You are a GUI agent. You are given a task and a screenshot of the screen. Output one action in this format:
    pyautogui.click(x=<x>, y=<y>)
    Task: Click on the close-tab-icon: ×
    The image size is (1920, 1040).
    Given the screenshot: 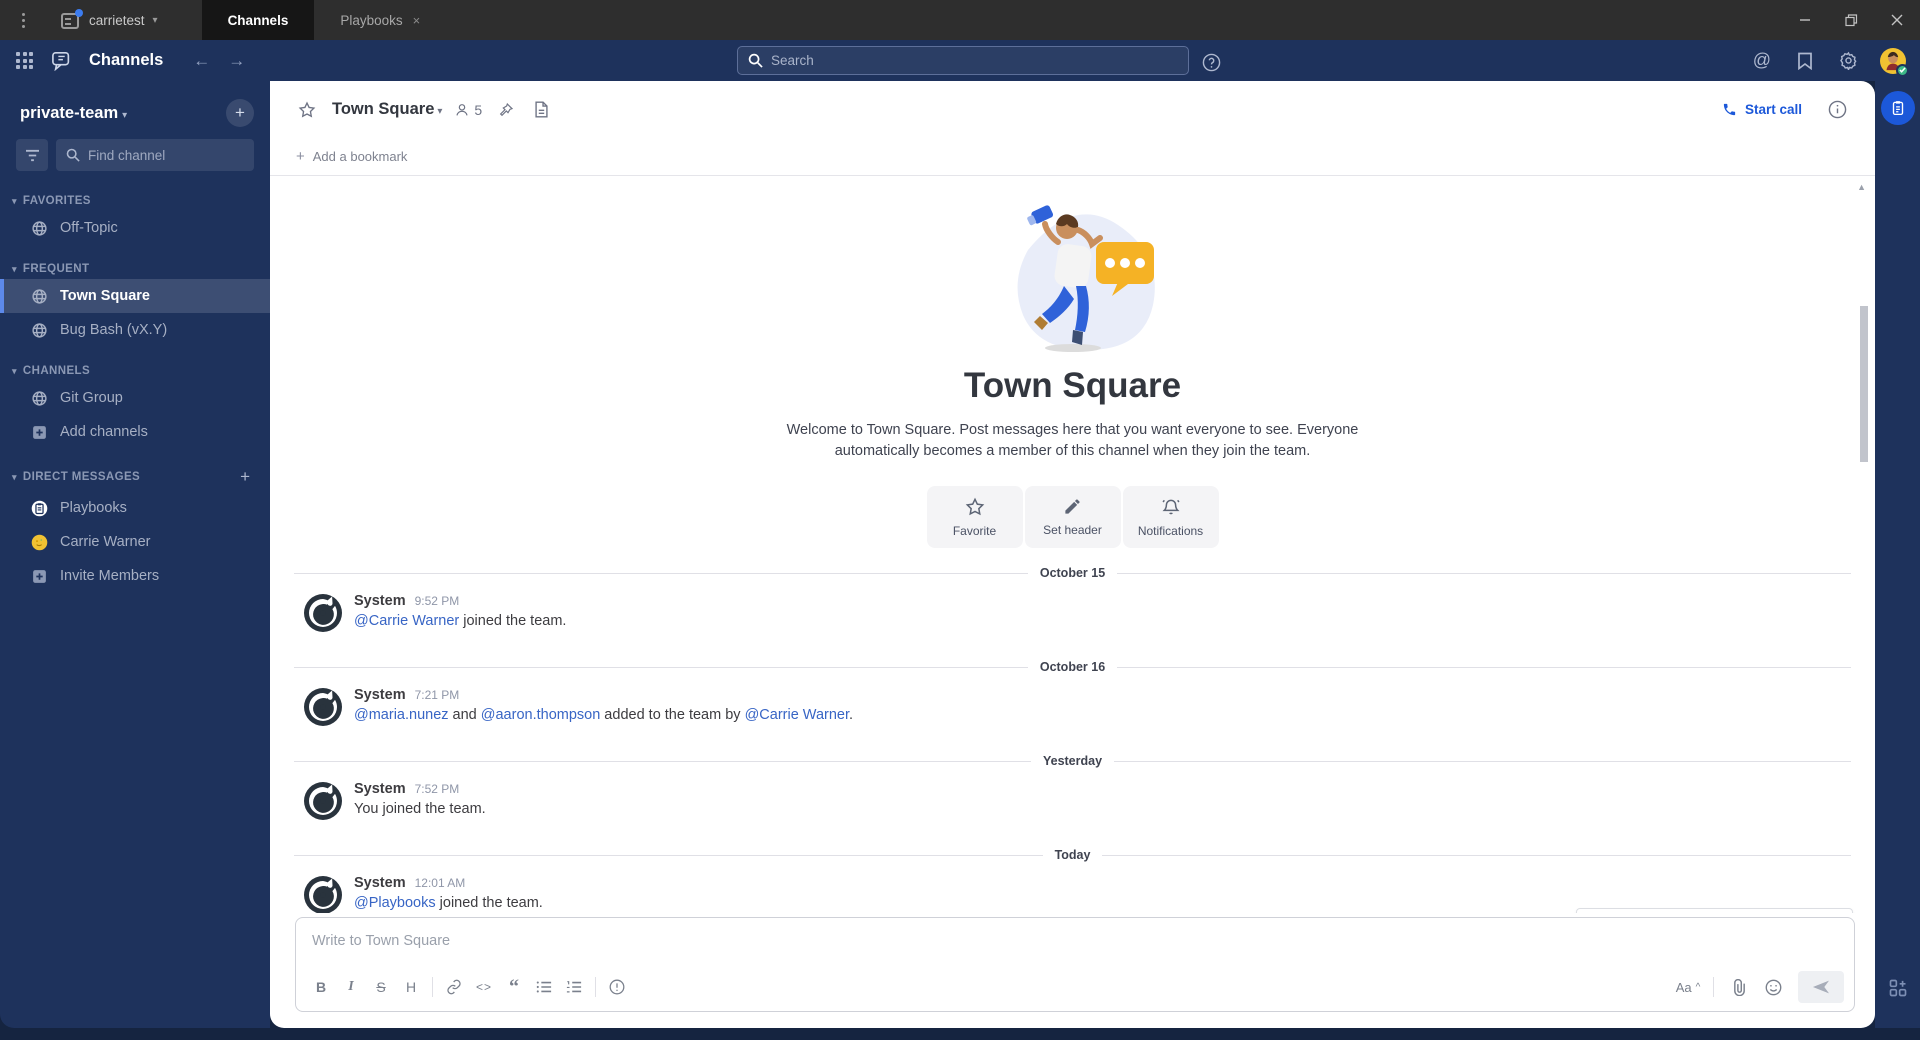 What is the action you would take?
    pyautogui.click(x=417, y=20)
    